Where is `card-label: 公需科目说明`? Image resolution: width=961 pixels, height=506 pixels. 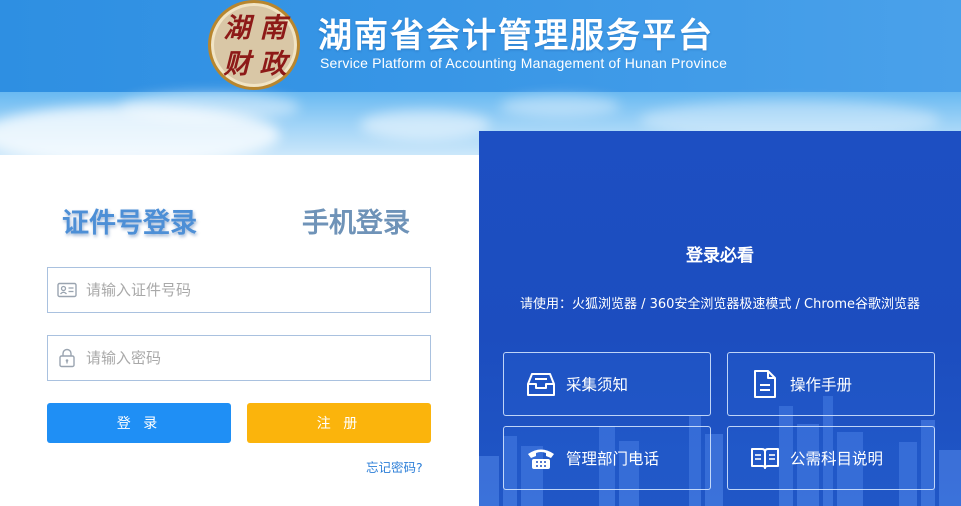
card-label: 公需科目说明 is located at coordinates (837, 459).